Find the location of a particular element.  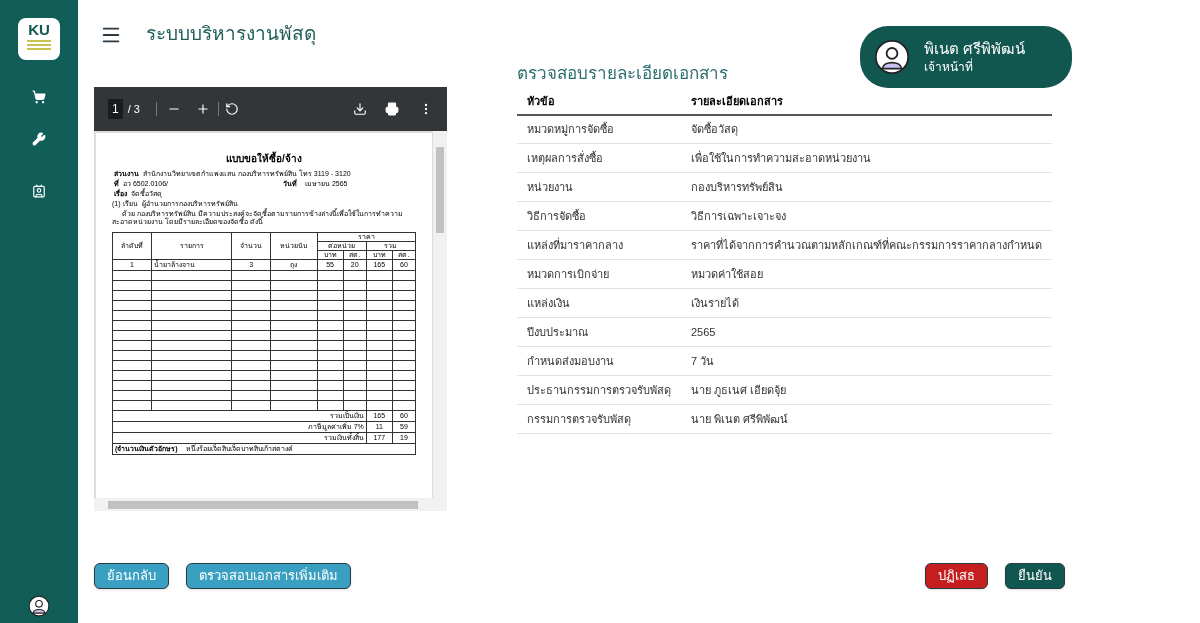

zoom-in-icon is located at coordinates (202, 109).